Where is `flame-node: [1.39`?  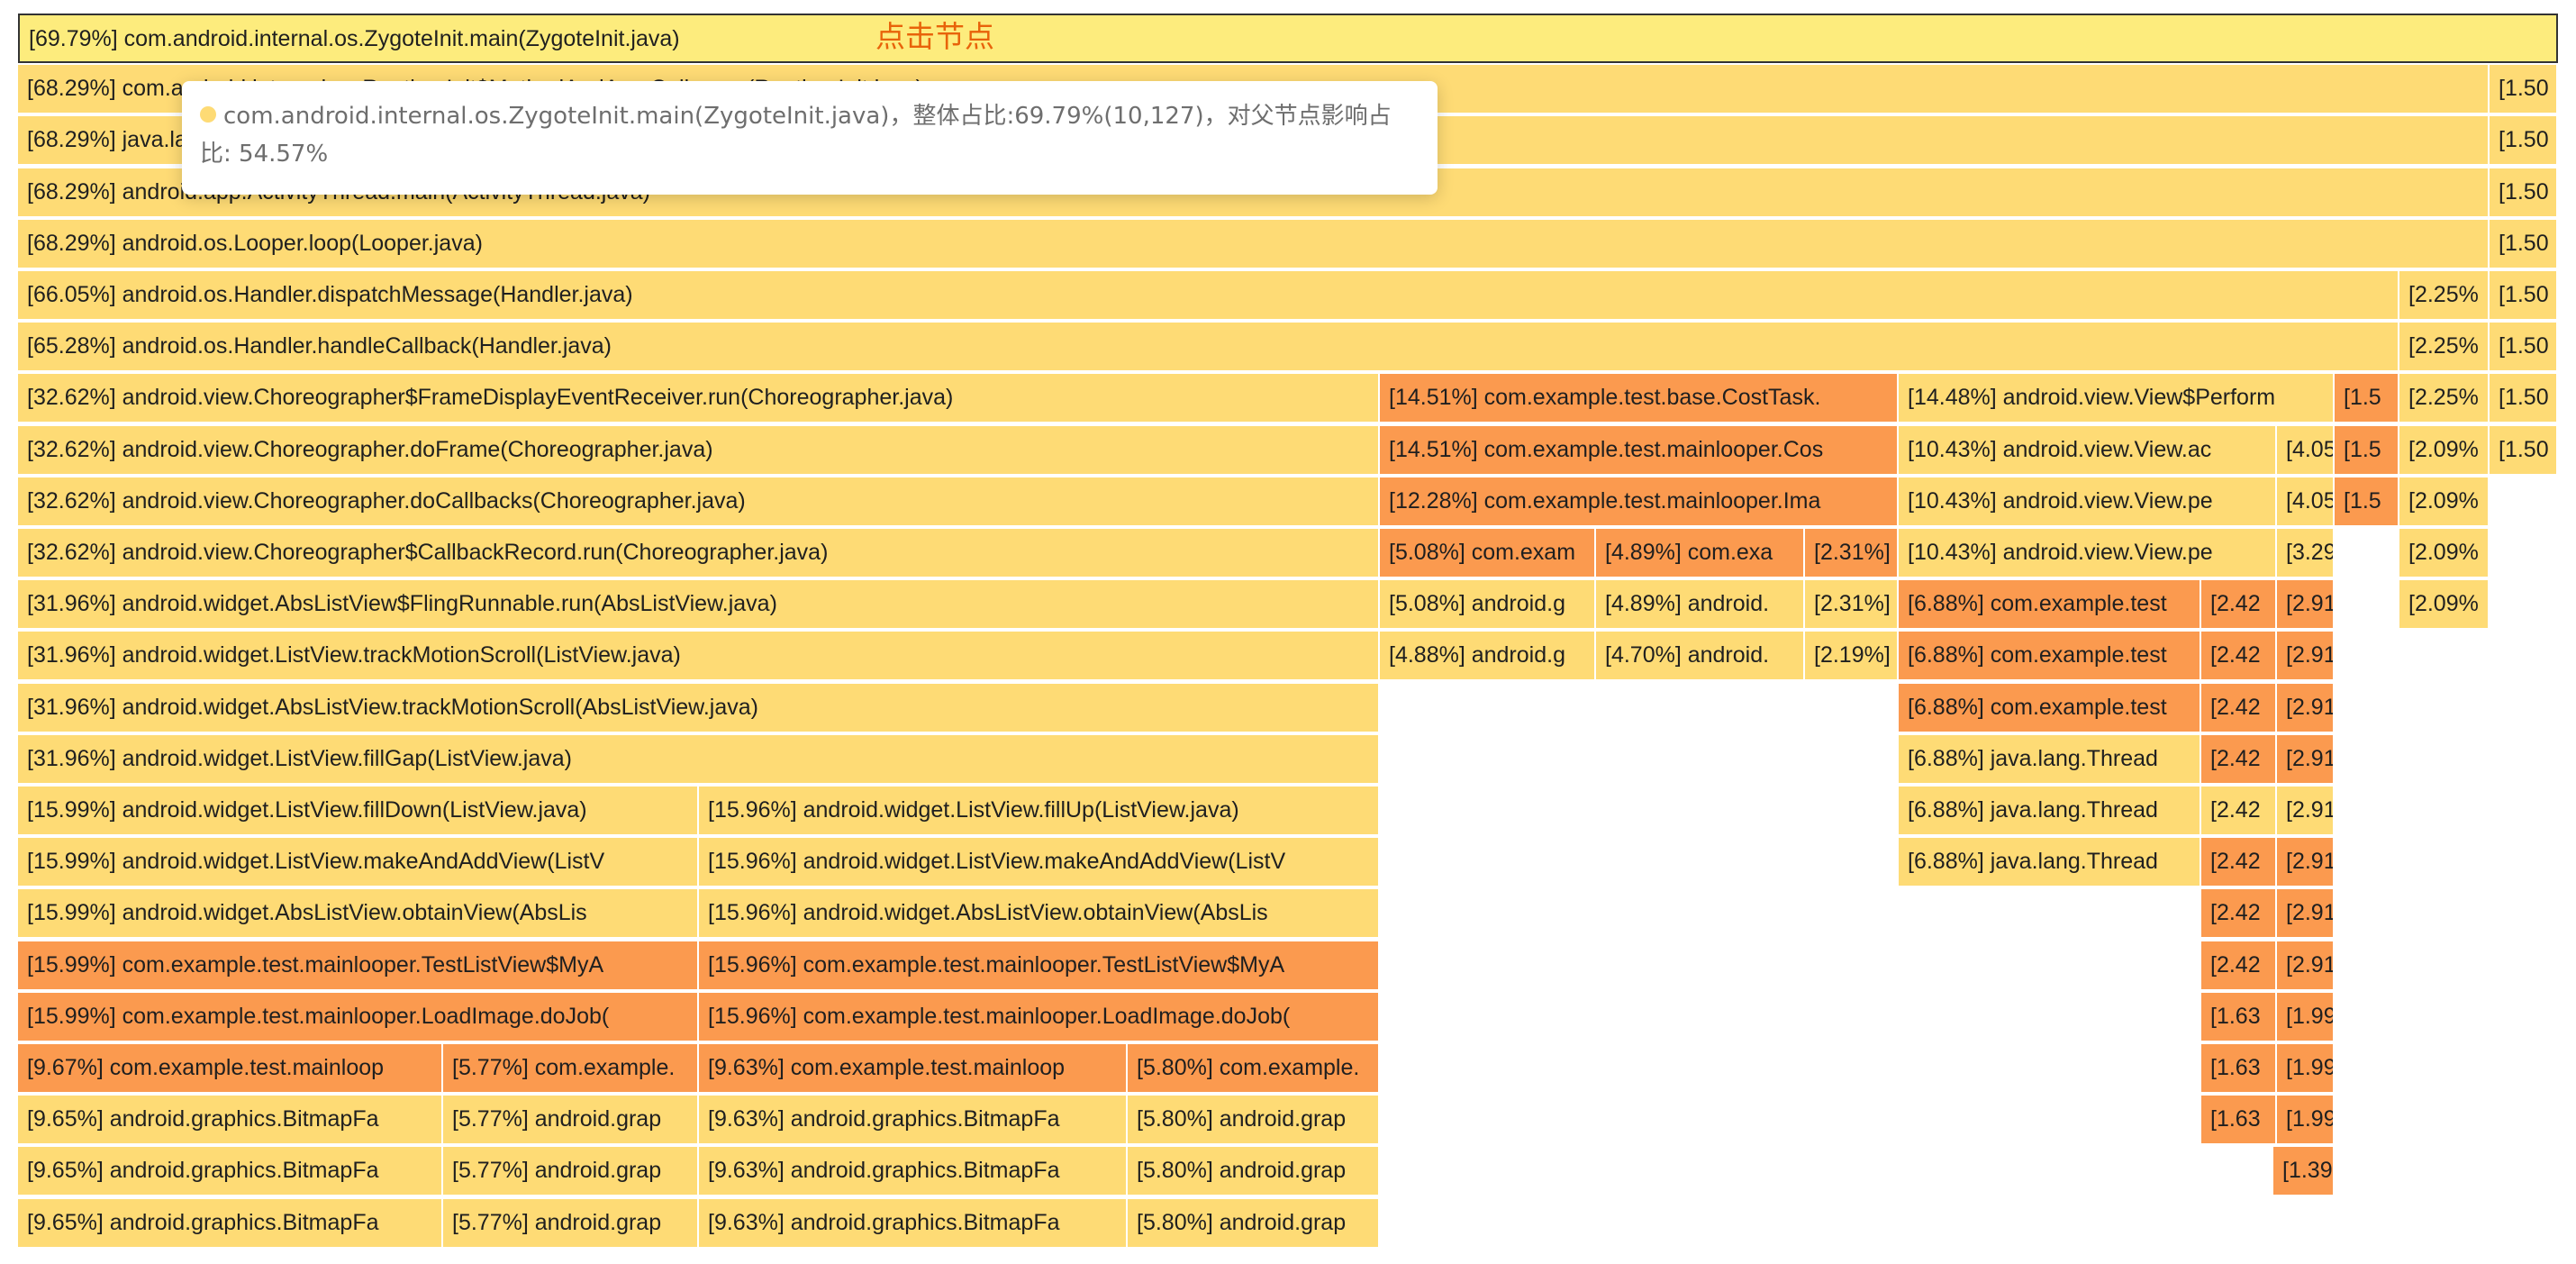
flame-node: [1.39 is located at coordinates (2304, 1172).